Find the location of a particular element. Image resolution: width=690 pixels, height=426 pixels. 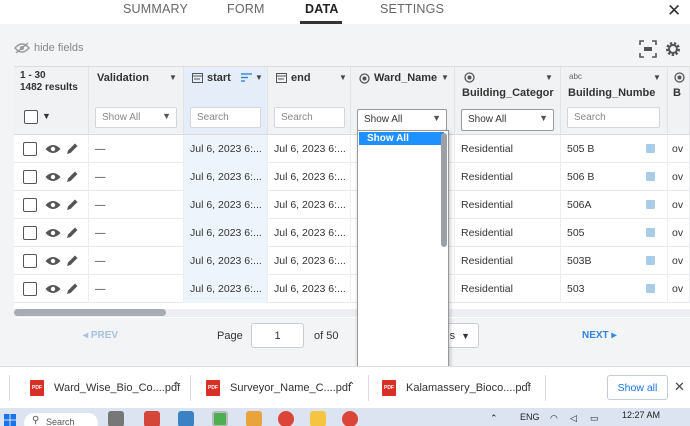

download-filename: Ward_Wise_Bio_Co....pdf is located at coordinates (117, 388).